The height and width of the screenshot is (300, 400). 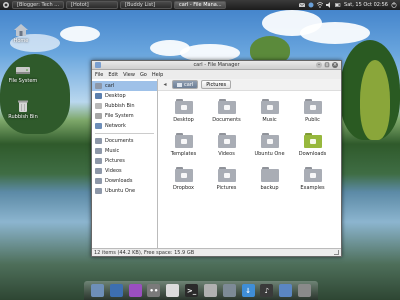 What do you see at coordinates (335, 65) in the screenshot?
I see `close-button: ×` at bounding box center [335, 65].